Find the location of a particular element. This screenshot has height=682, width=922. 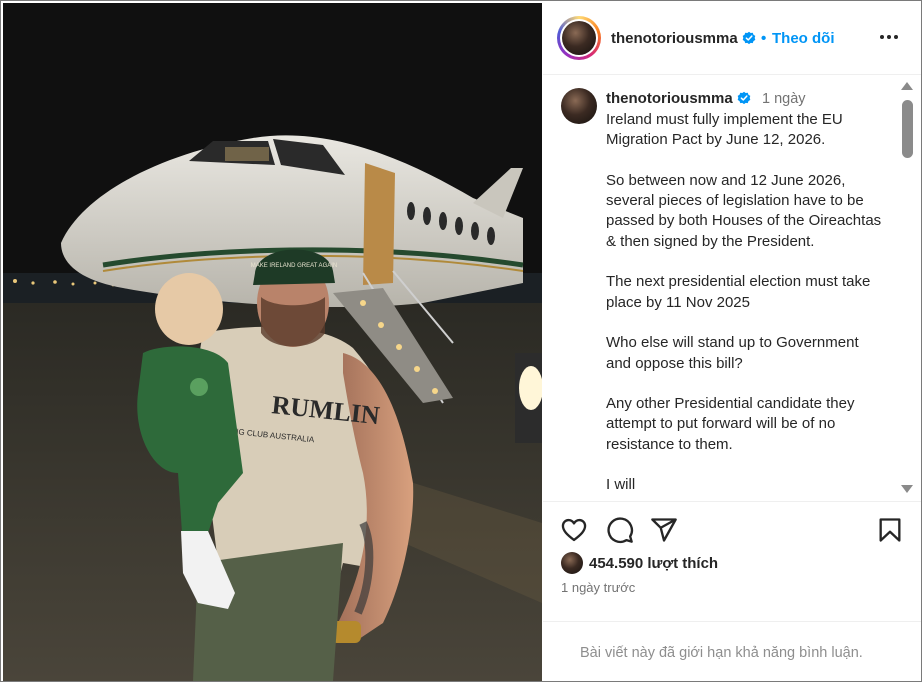

cap-text: MAKE IRELAND GREAT AGAIN is located at coordinates (294, 266).